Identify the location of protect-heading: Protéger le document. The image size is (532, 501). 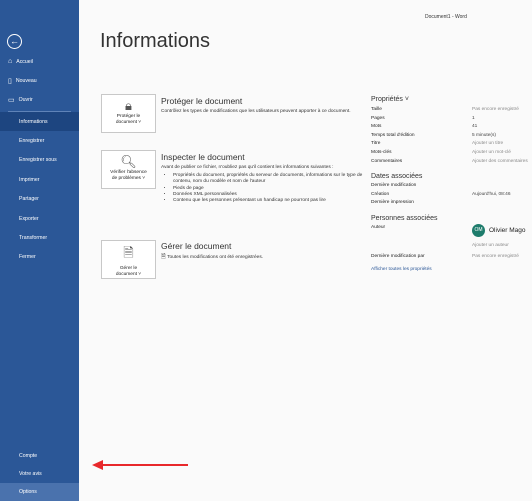
(202, 101).